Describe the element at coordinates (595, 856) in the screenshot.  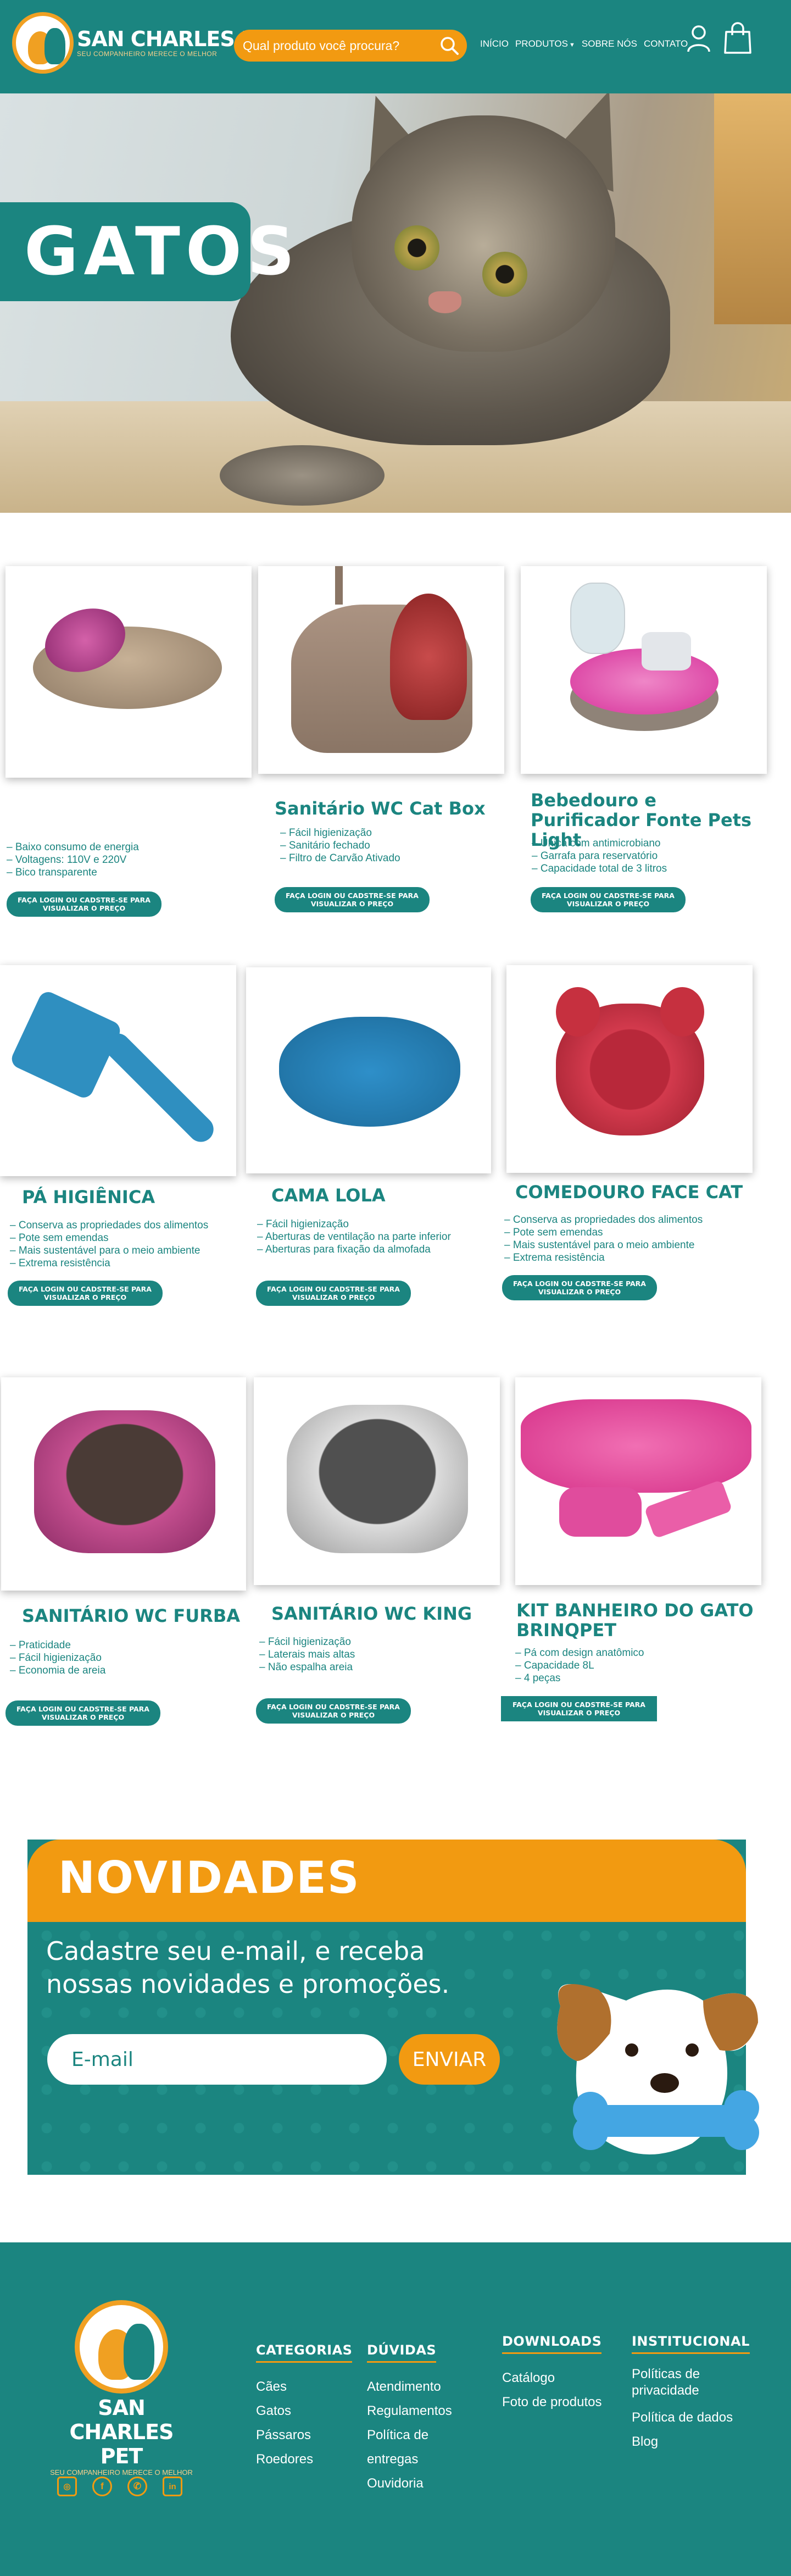
I see `feature-item: – Garrafa para reservatório` at that location.